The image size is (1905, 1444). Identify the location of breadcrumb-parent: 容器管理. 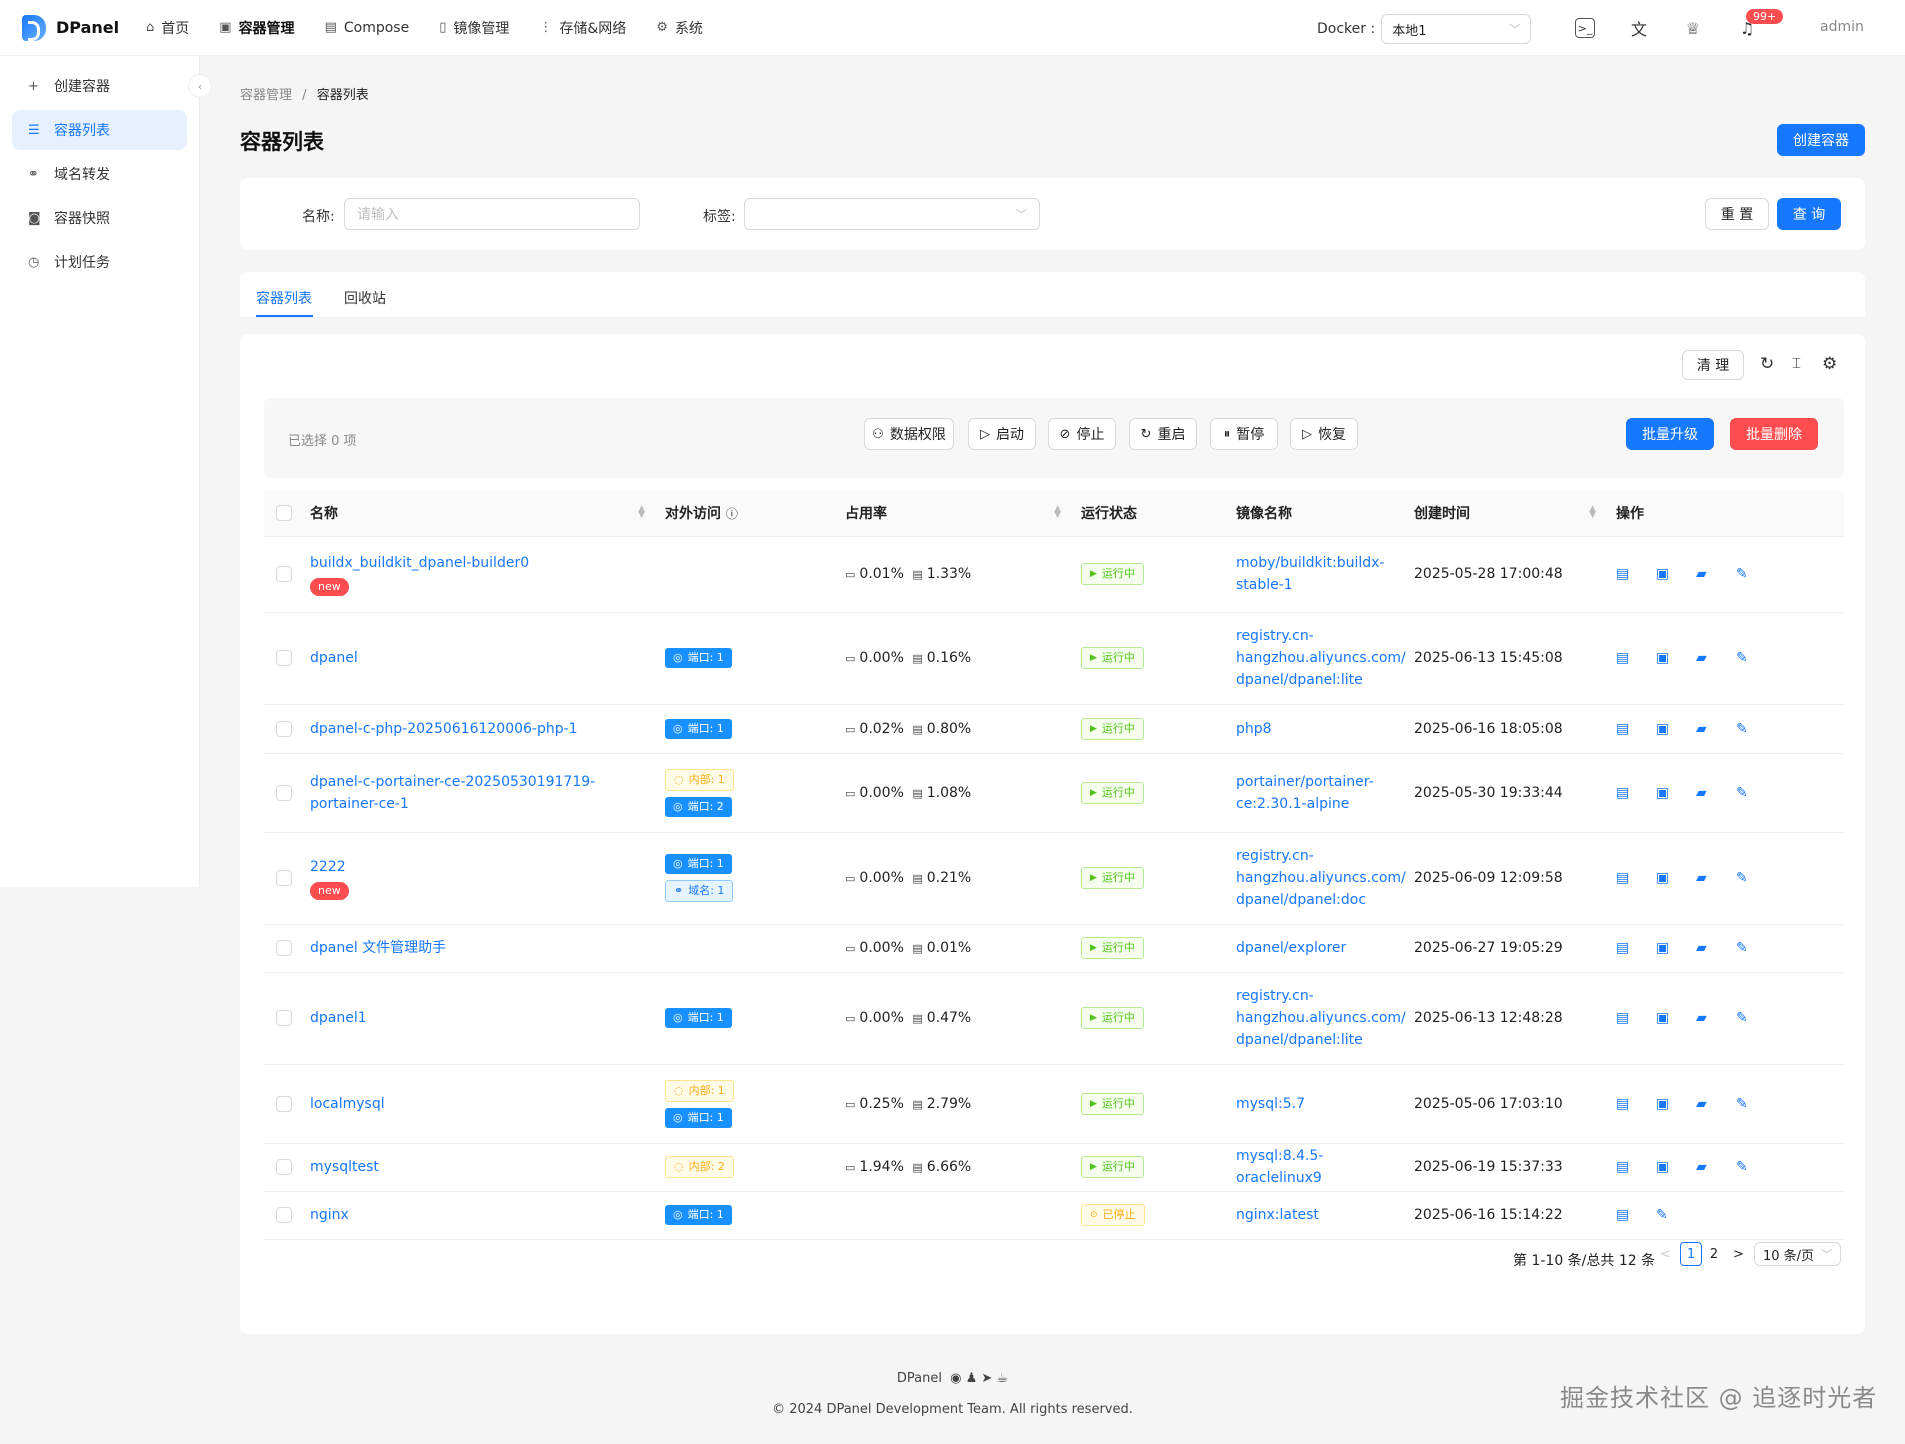
(266, 95).